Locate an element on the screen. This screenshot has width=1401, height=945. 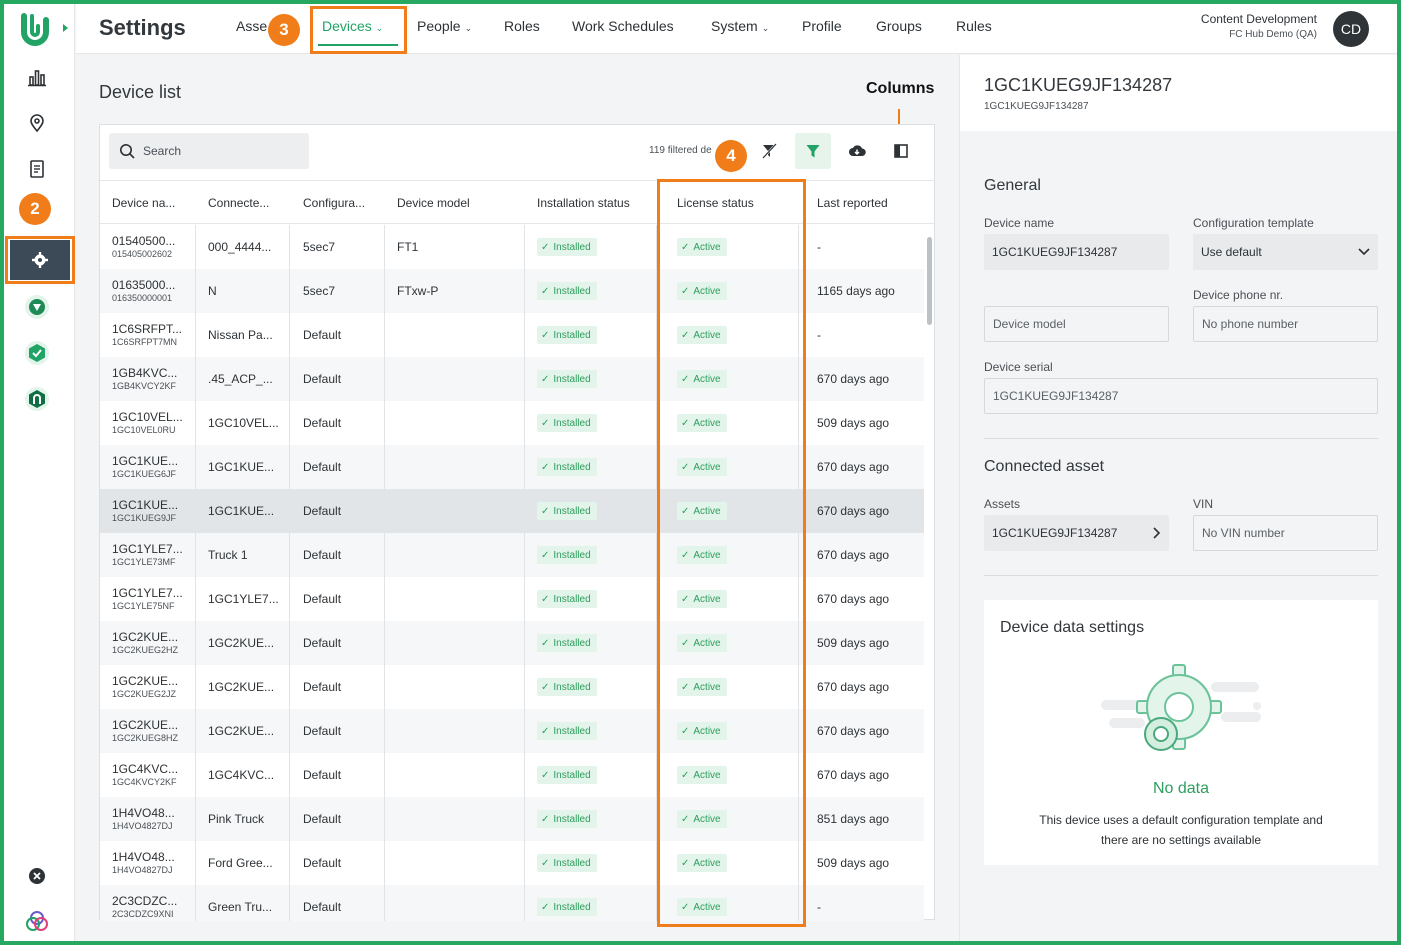
filter-button is located at coordinates (813, 151).